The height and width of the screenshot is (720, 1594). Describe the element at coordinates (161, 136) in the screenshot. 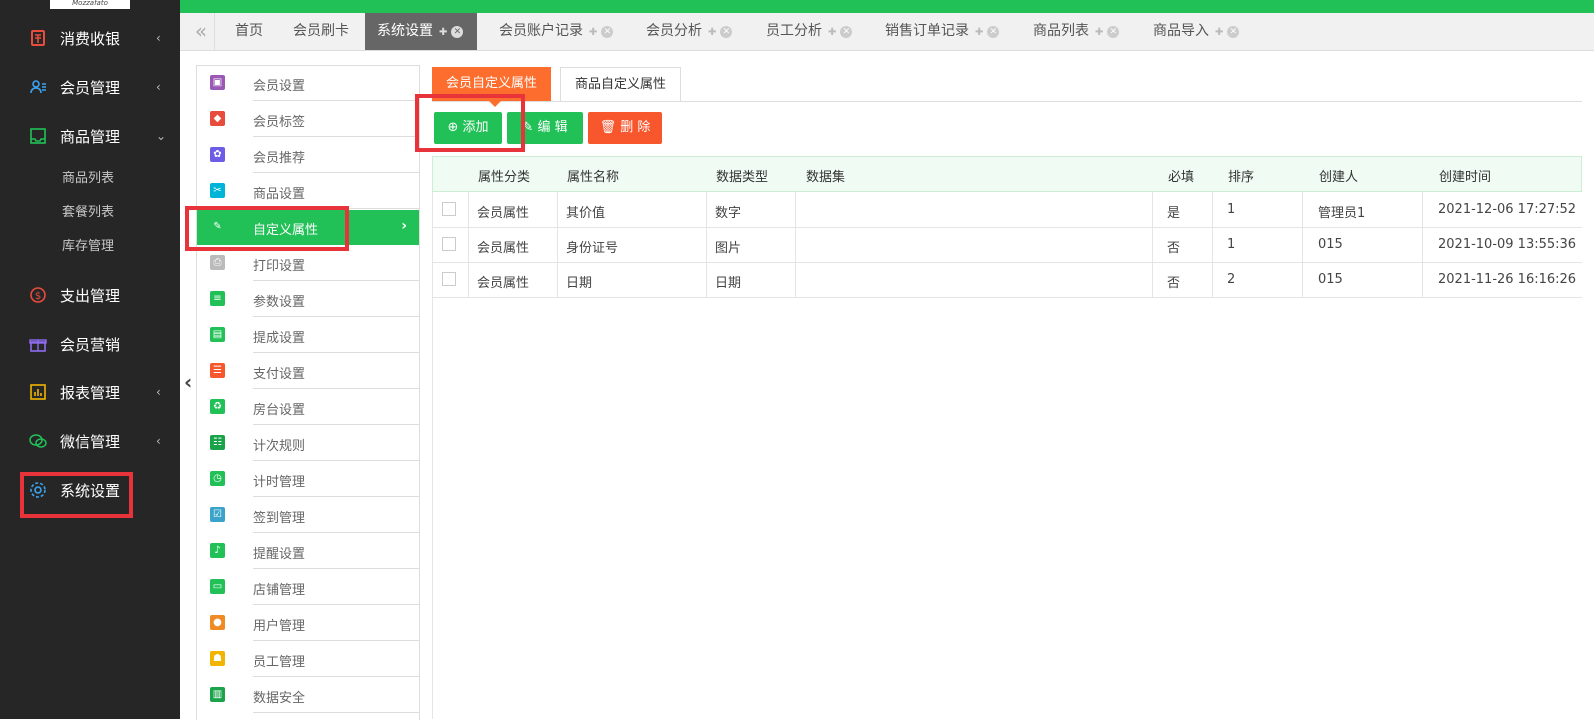

I see `chevron-down-icon: ⌄` at that location.